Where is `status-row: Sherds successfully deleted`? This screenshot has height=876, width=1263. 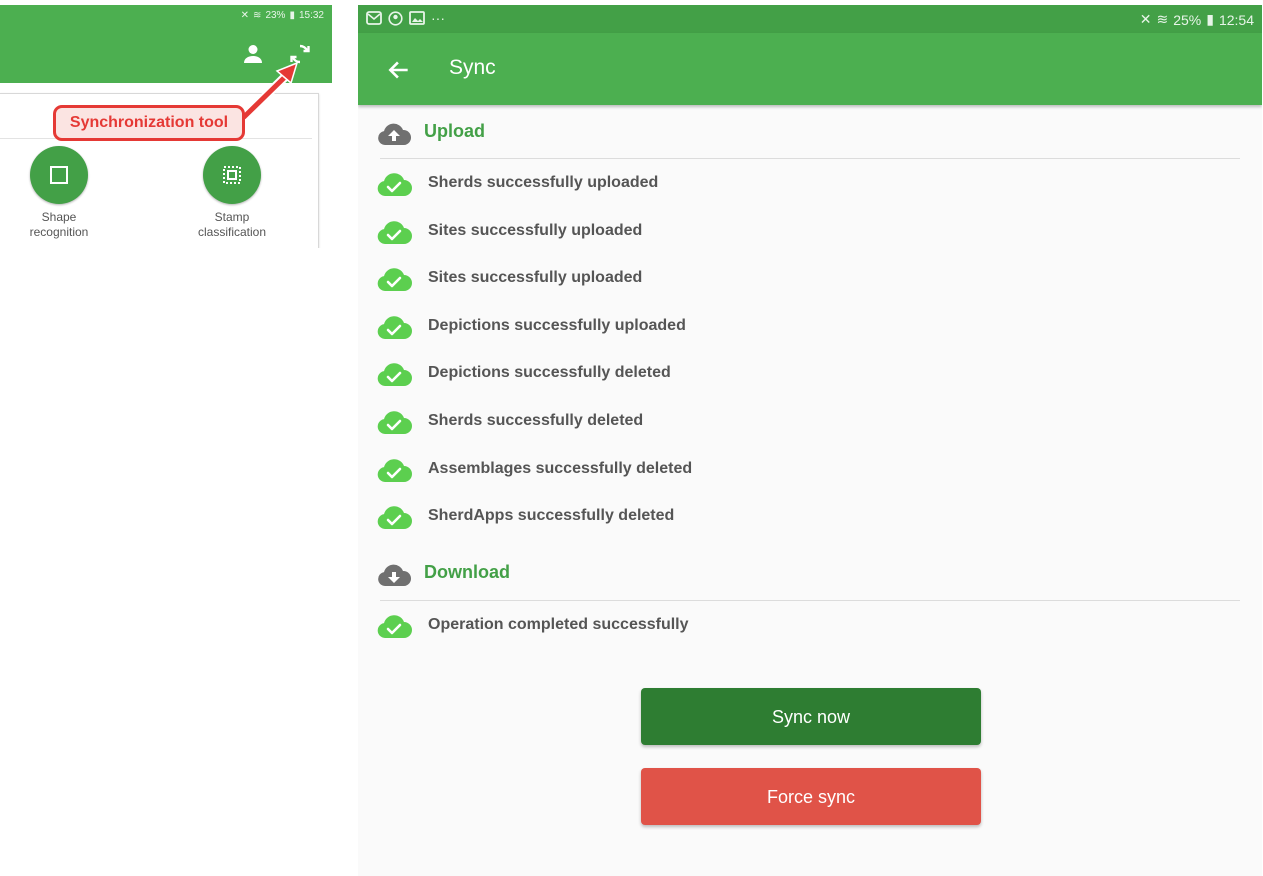
status-row: Sherds successfully deleted is located at coordinates (806, 422).